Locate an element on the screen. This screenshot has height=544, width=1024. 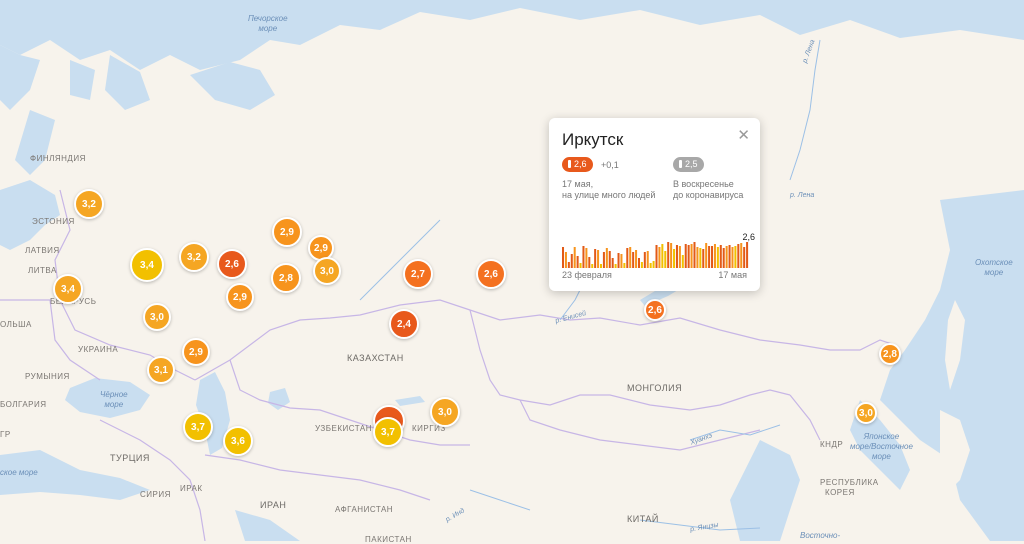
japan-sea-line2: море/Восточное is located at coordinates (881, 446).